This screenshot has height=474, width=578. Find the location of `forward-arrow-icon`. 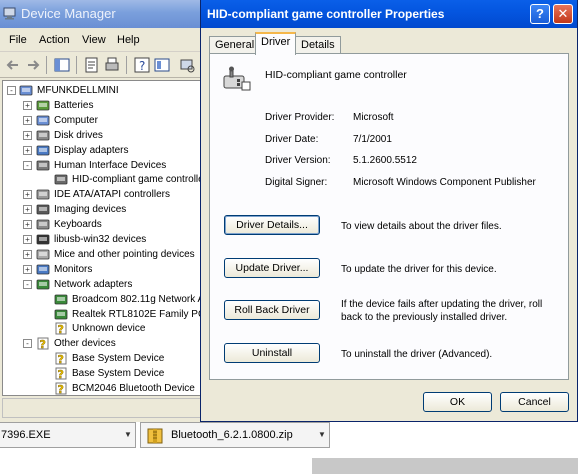

forward-arrow-icon is located at coordinates (33, 65).